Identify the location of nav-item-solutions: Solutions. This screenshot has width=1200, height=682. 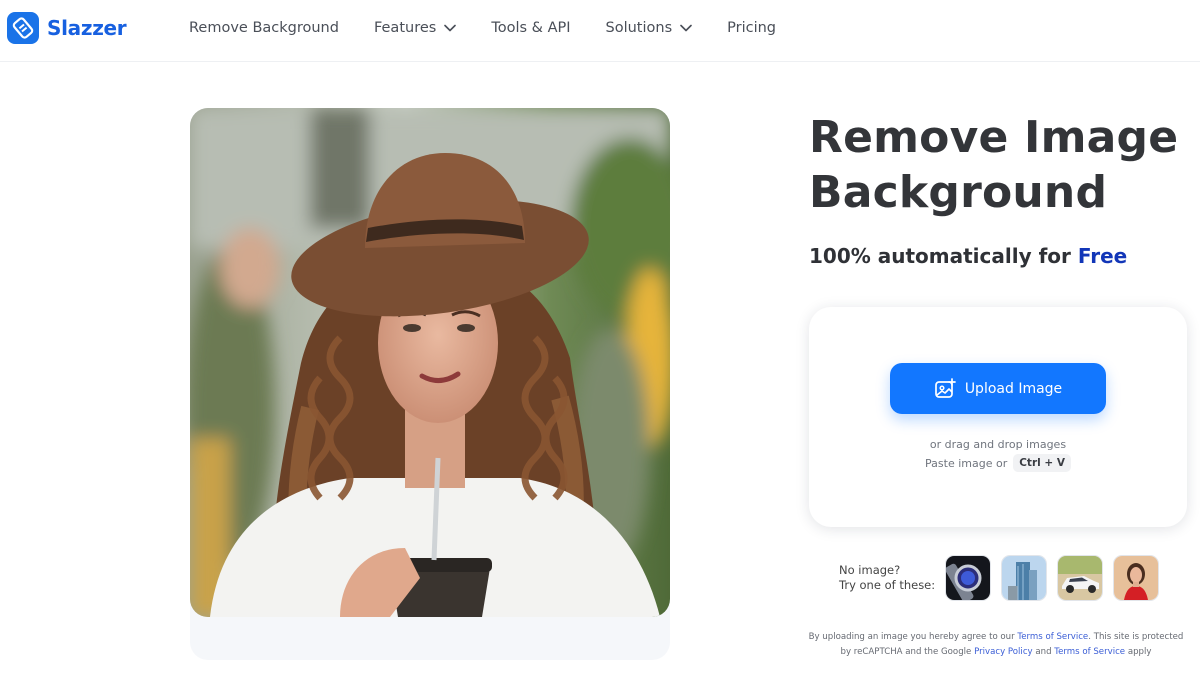
(649, 28).